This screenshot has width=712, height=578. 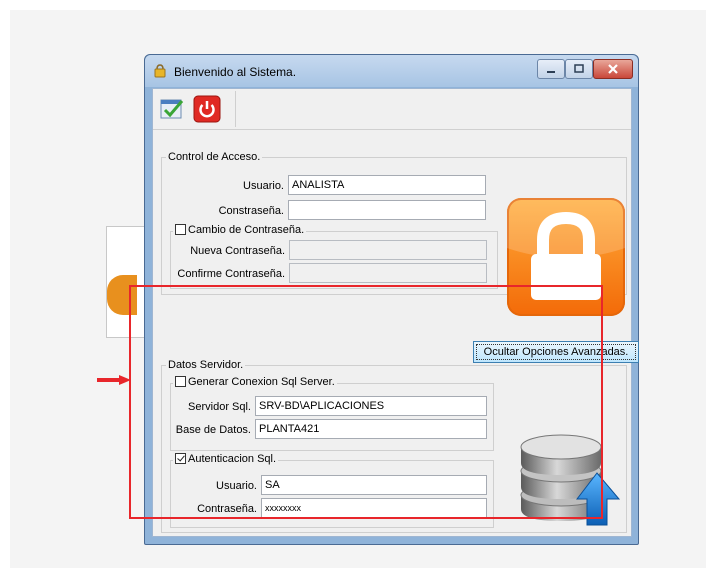 What do you see at coordinates (263, 186) in the screenshot?
I see `user-label: Usuario.` at bounding box center [263, 186].